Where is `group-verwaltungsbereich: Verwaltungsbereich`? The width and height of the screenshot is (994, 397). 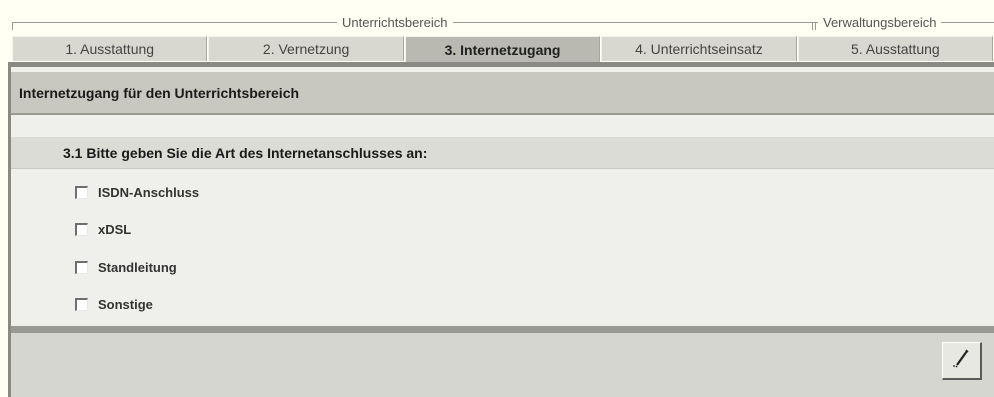 group-verwaltungsbereich: Verwaltungsbereich is located at coordinates (903, 24).